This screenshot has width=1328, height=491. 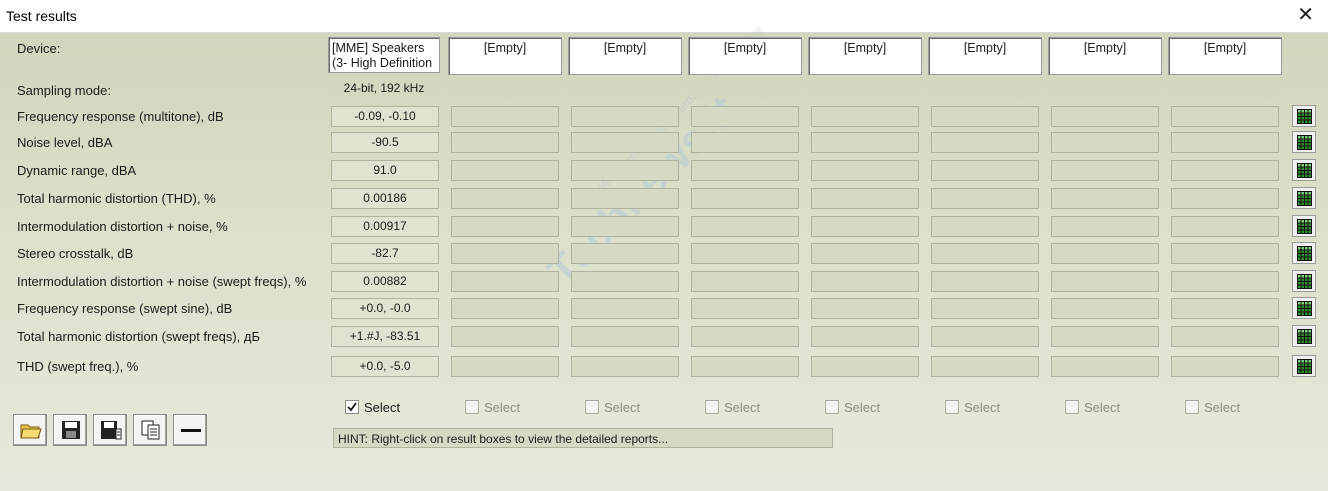 I want to click on select-checkbox-8: Select, so click(x=1212, y=407).